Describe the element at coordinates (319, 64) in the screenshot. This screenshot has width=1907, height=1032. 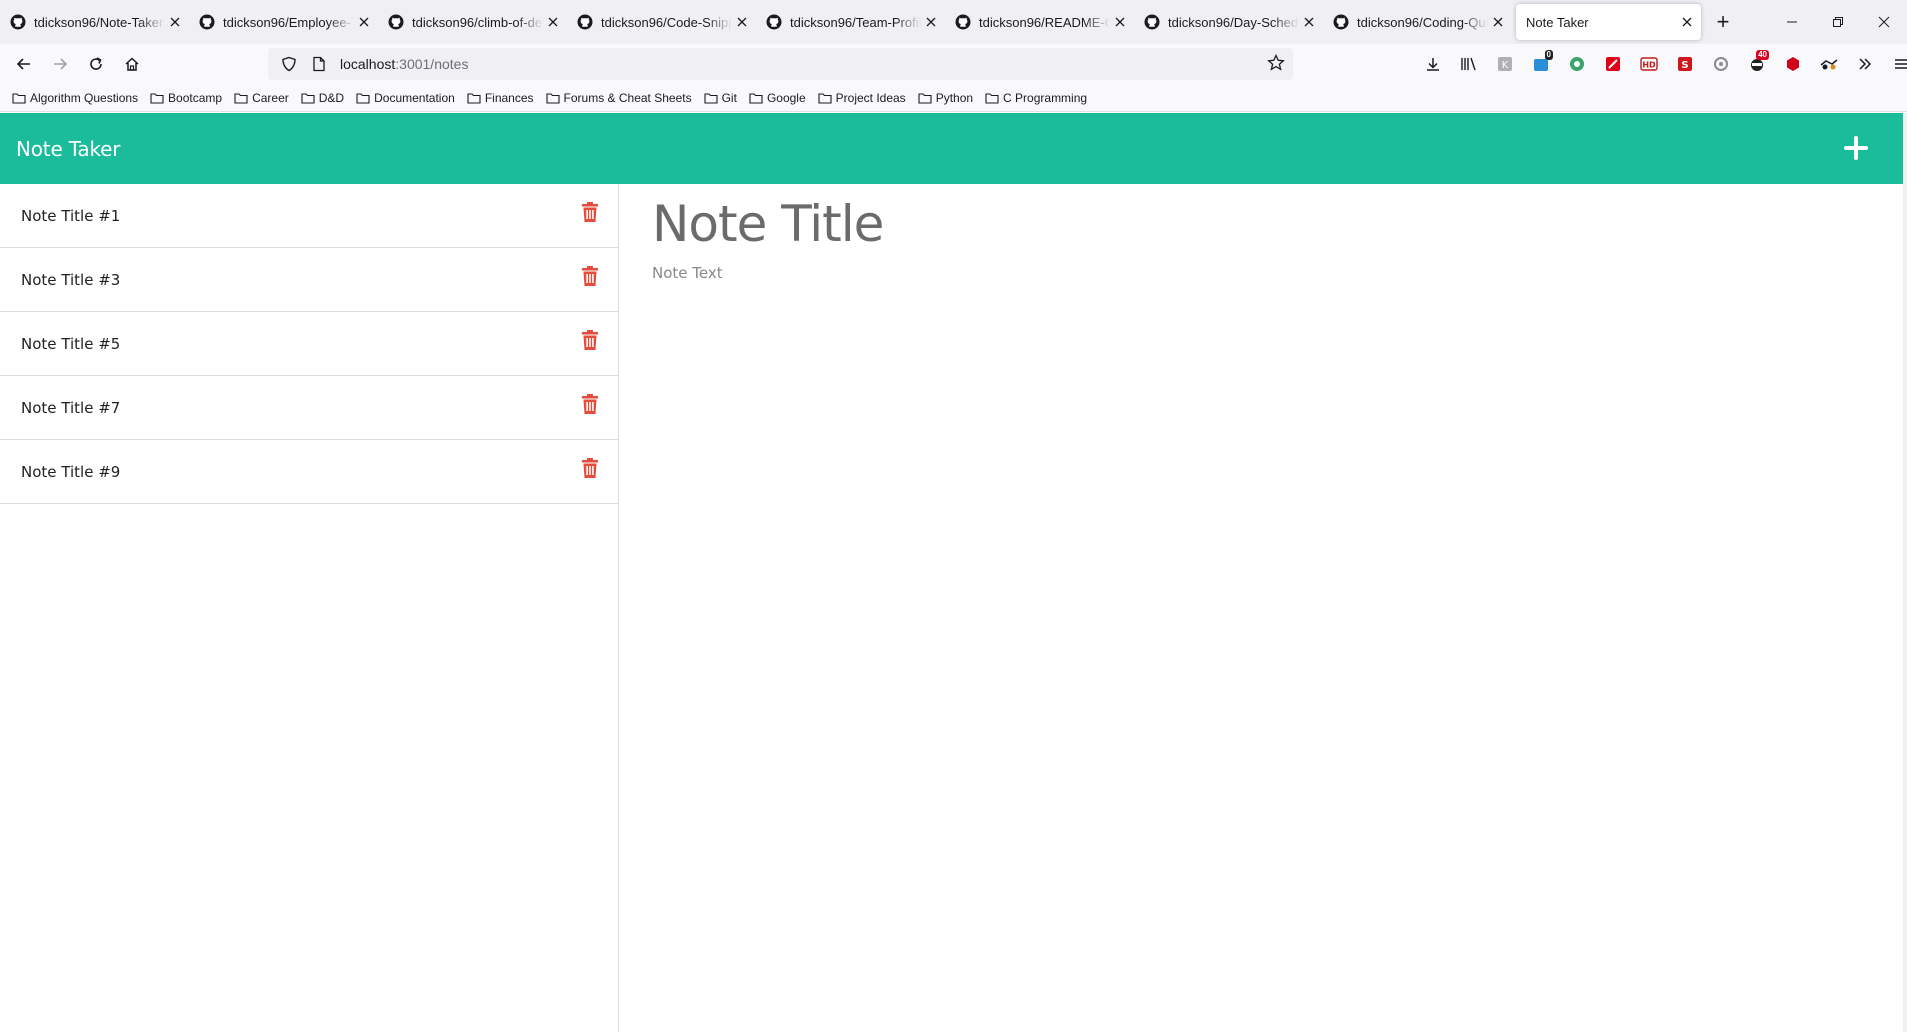
I see `page-info-button` at that location.